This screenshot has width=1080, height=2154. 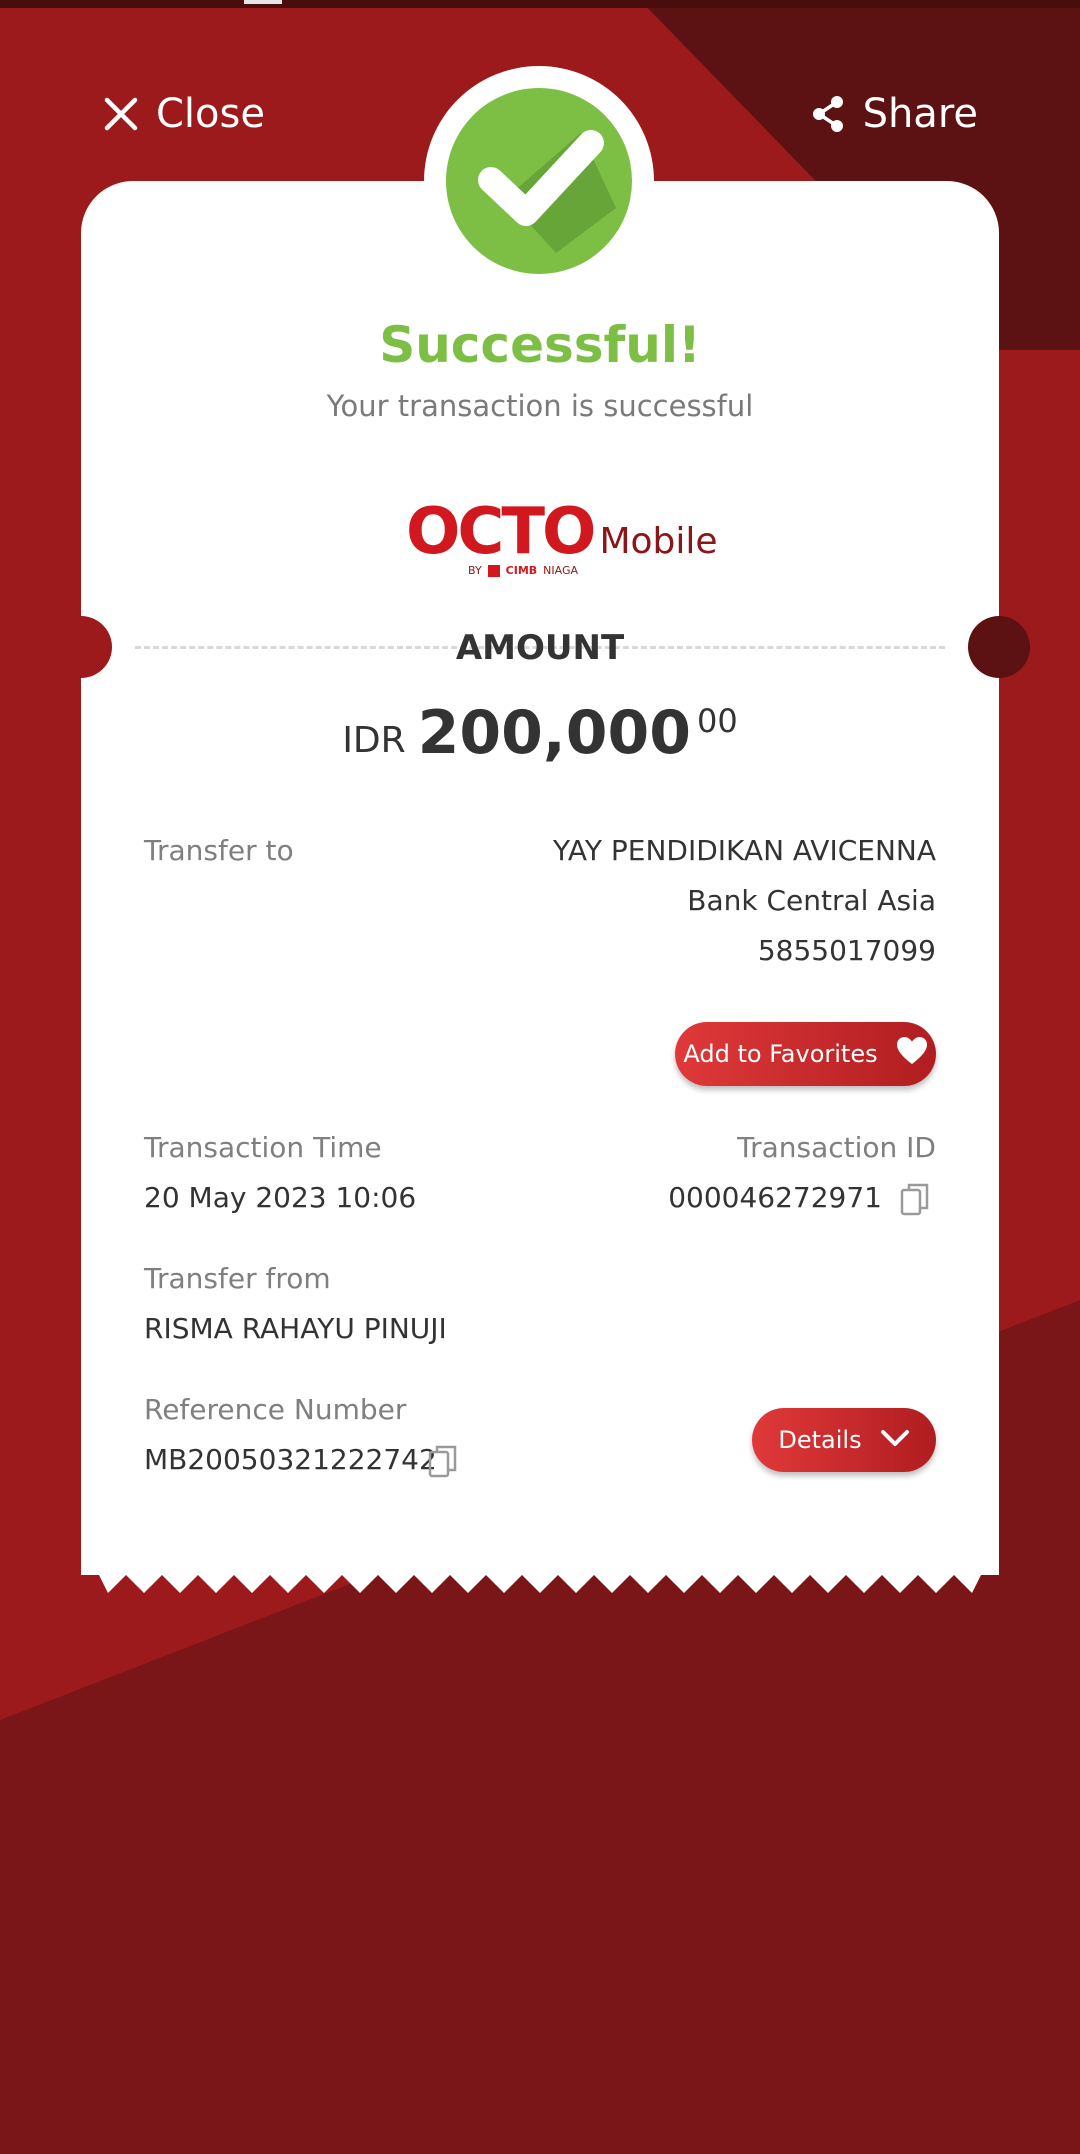 What do you see at coordinates (493, 570) in the screenshot?
I see `cimb-mark-icon` at bounding box center [493, 570].